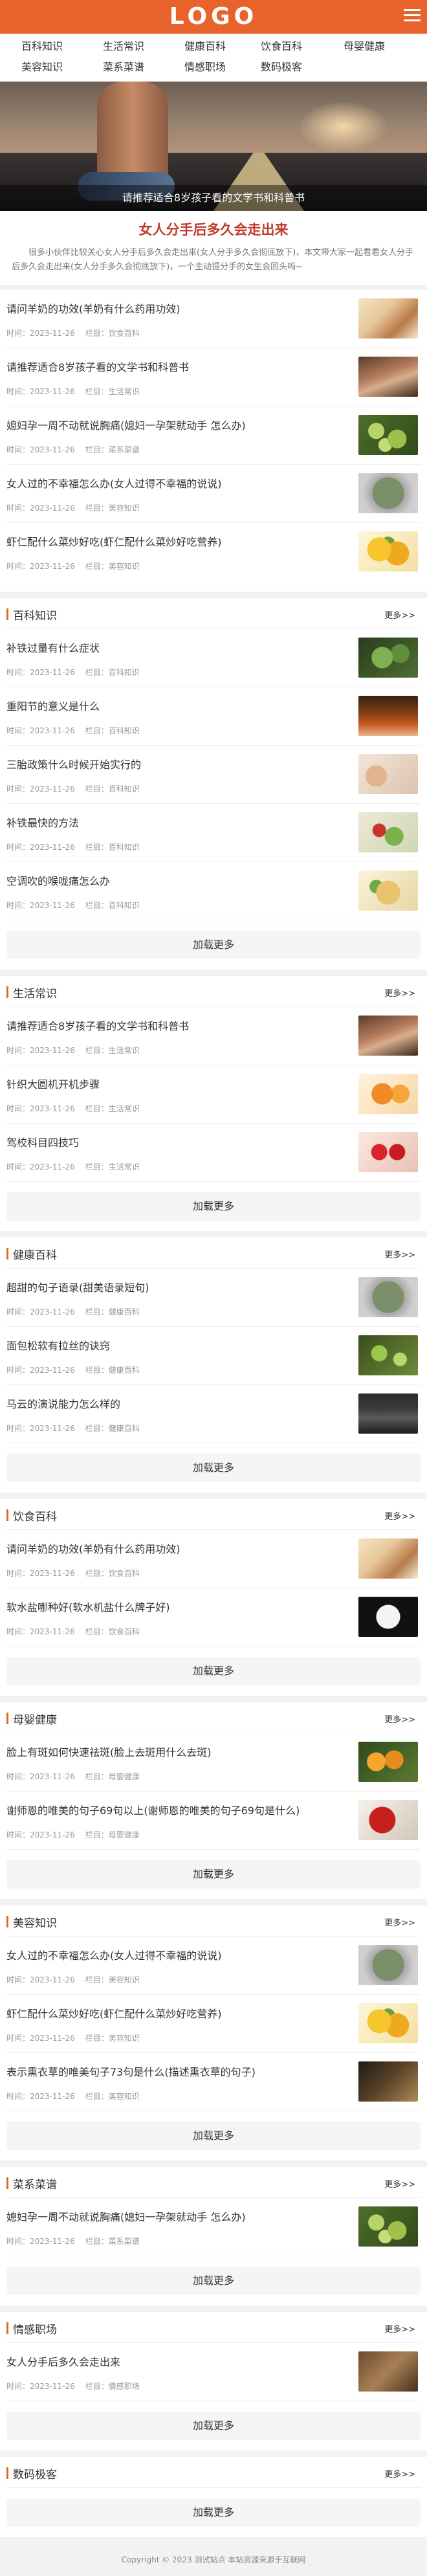  Describe the element at coordinates (364, 45) in the screenshot. I see `nav-link: 母婴健康` at that location.